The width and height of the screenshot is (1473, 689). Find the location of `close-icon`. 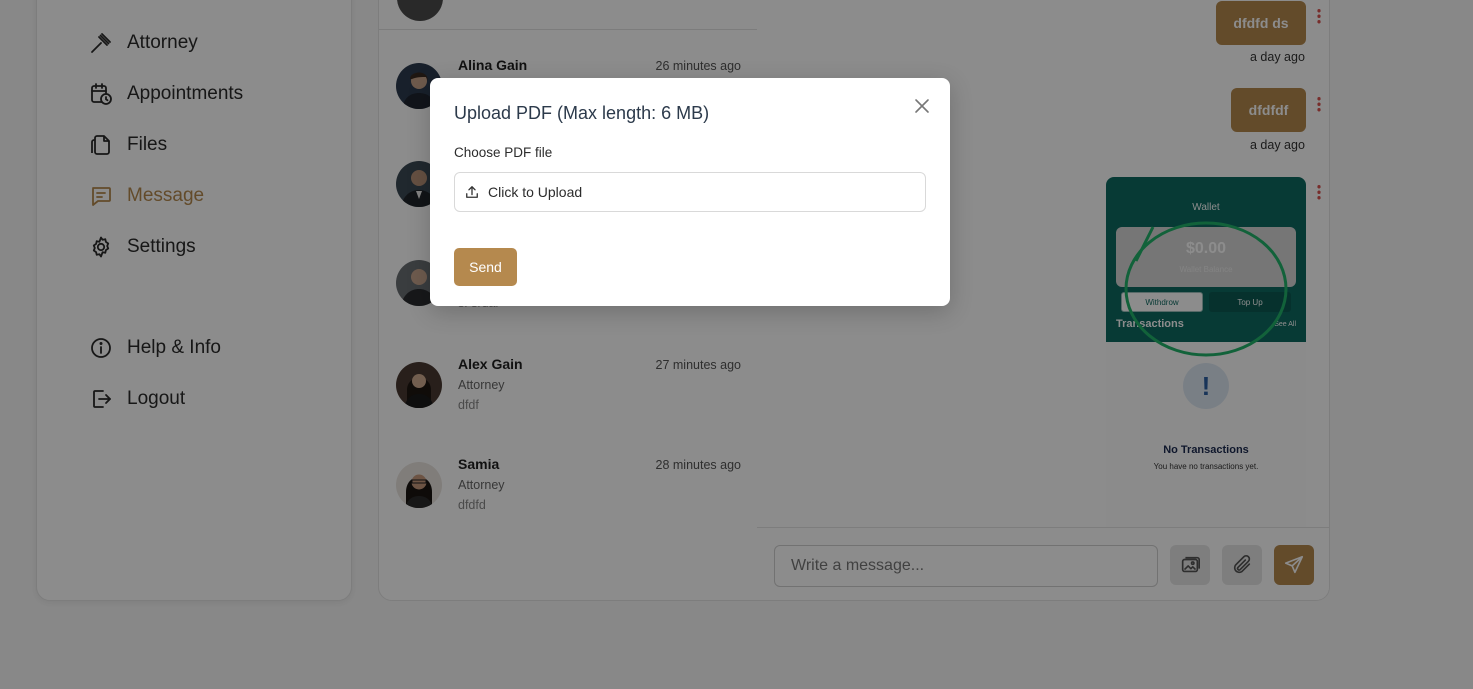

close-icon is located at coordinates (922, 106).